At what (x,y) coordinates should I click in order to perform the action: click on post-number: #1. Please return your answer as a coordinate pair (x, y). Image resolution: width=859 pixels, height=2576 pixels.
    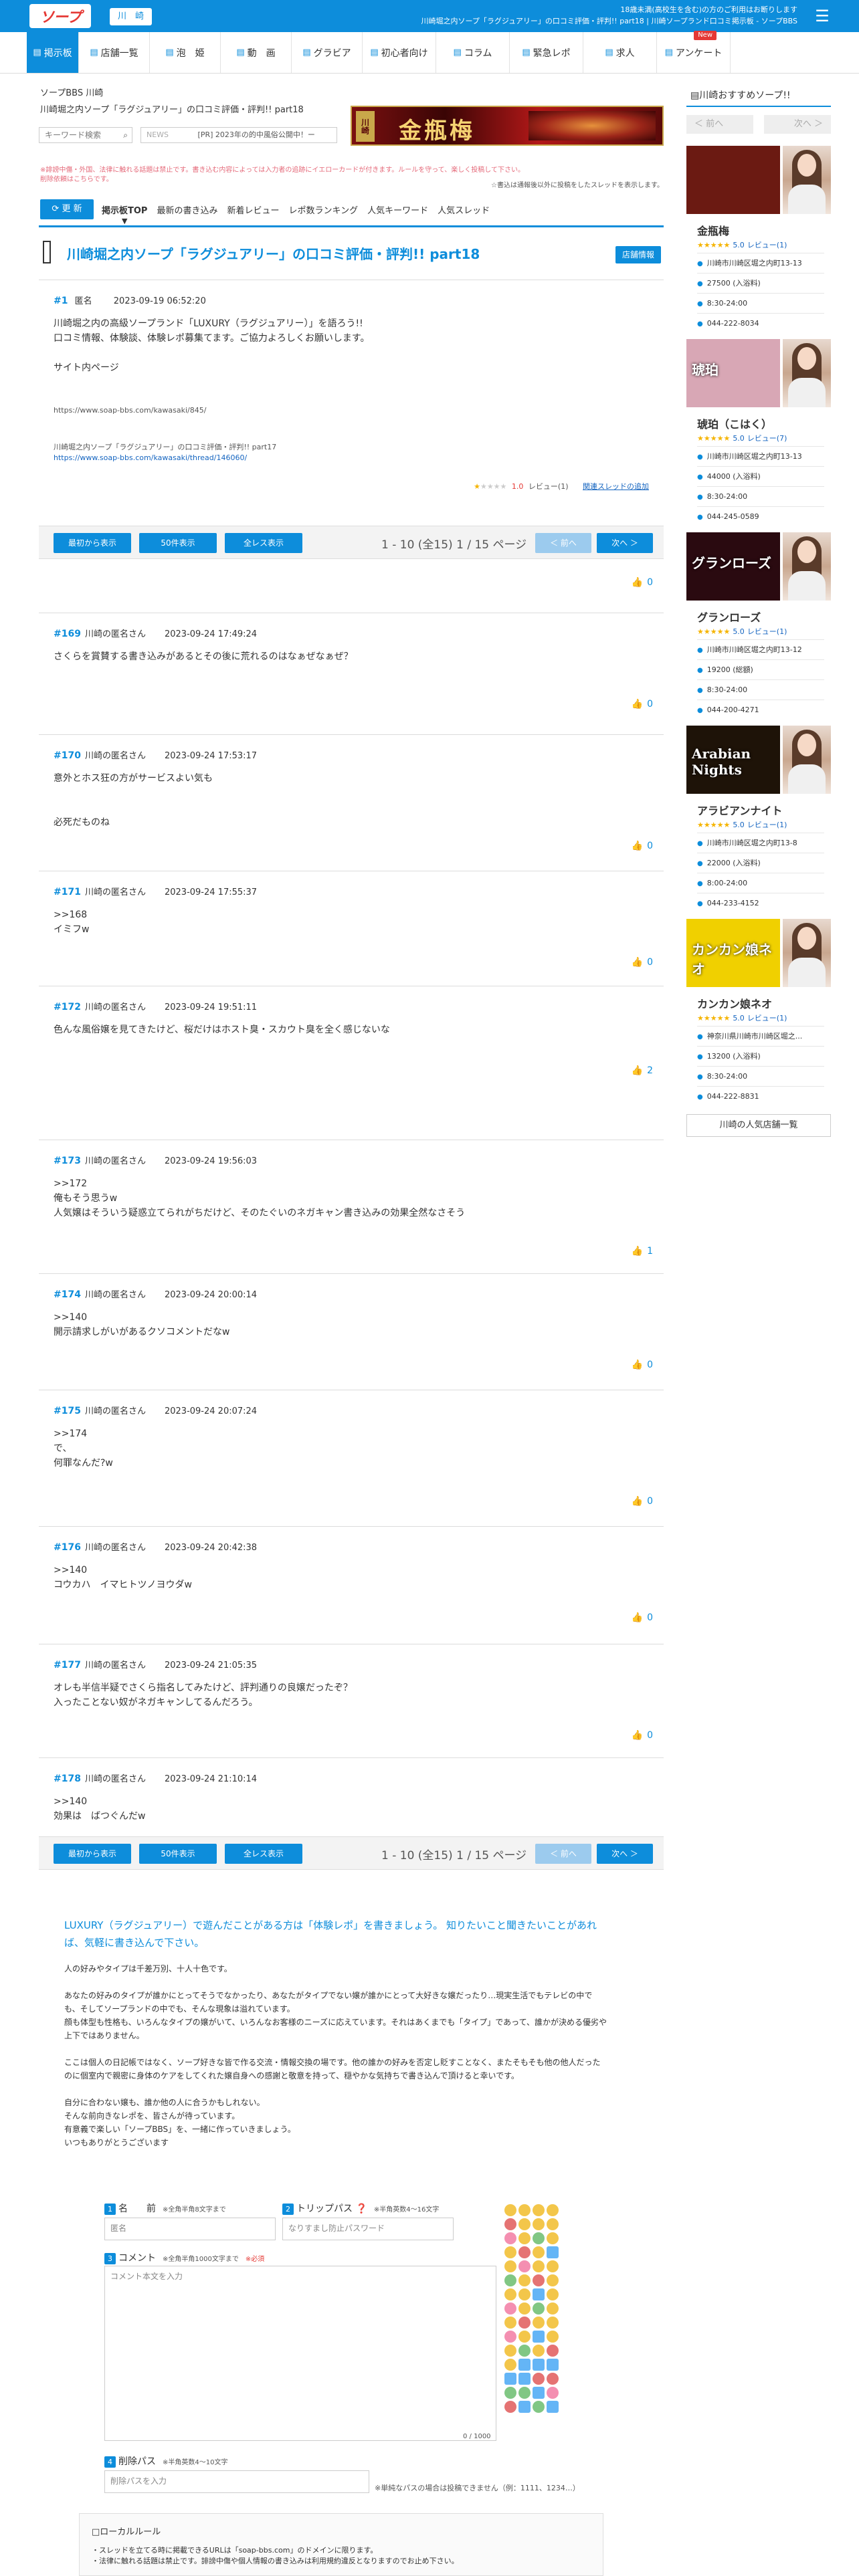
    Looking at the image, I should click on (61, 301).